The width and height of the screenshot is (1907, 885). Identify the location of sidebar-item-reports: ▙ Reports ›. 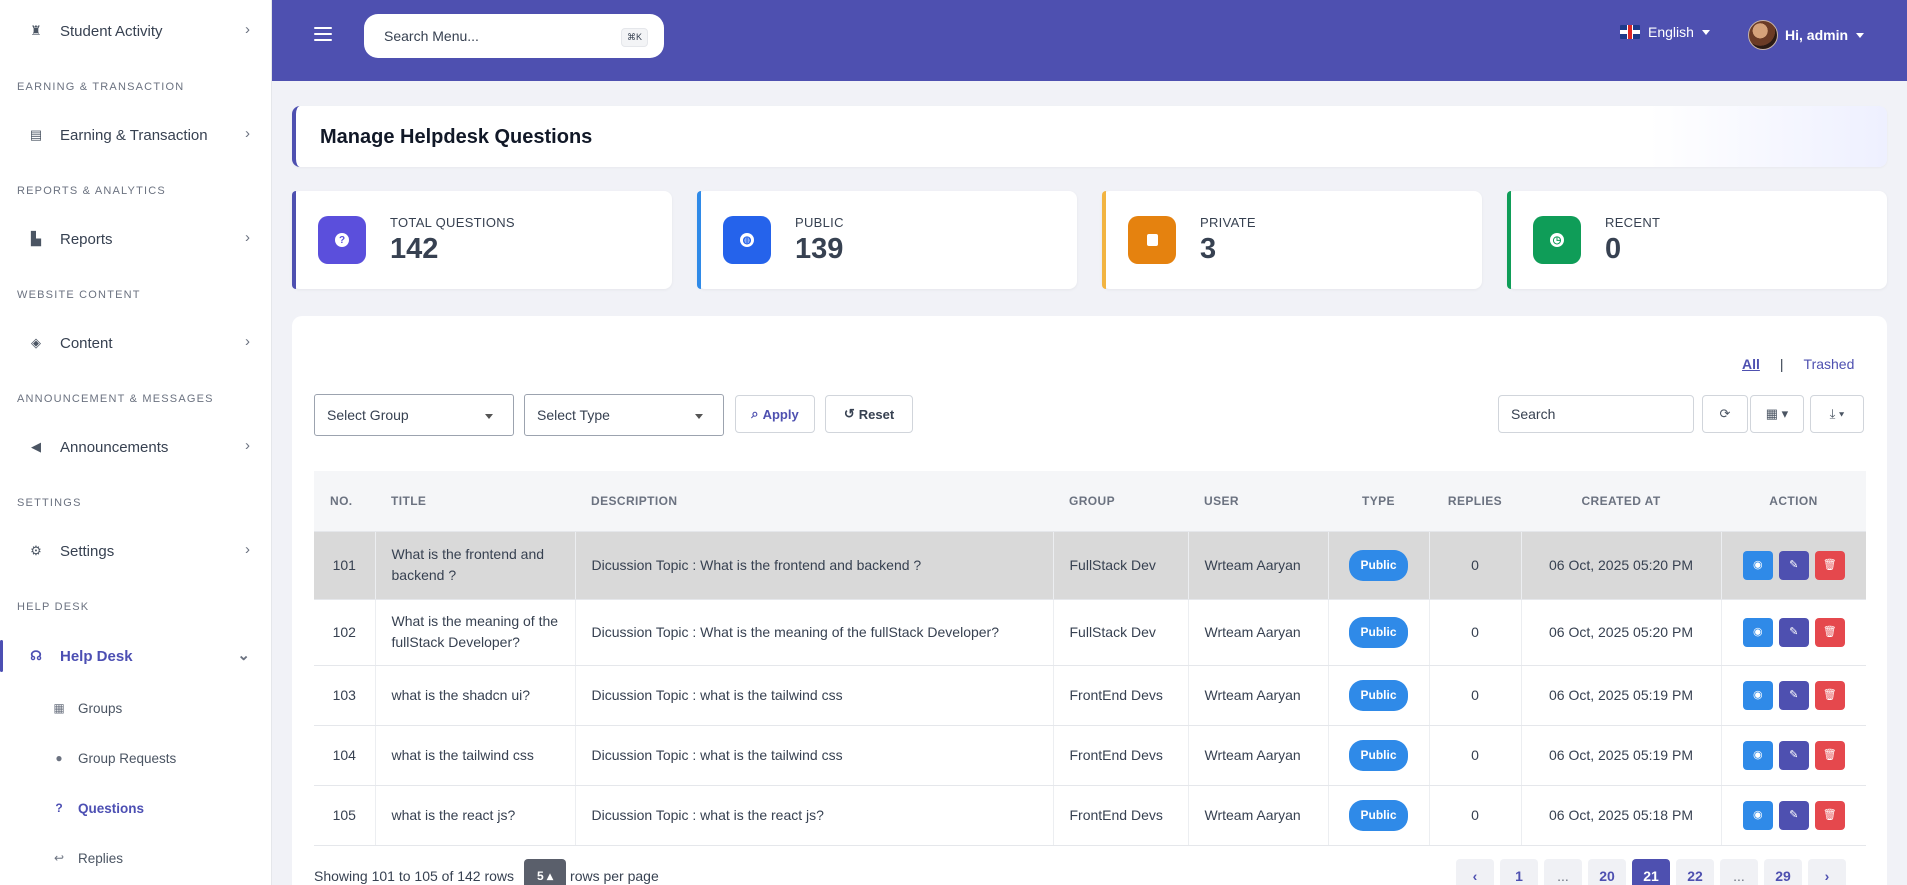
(135, 239).